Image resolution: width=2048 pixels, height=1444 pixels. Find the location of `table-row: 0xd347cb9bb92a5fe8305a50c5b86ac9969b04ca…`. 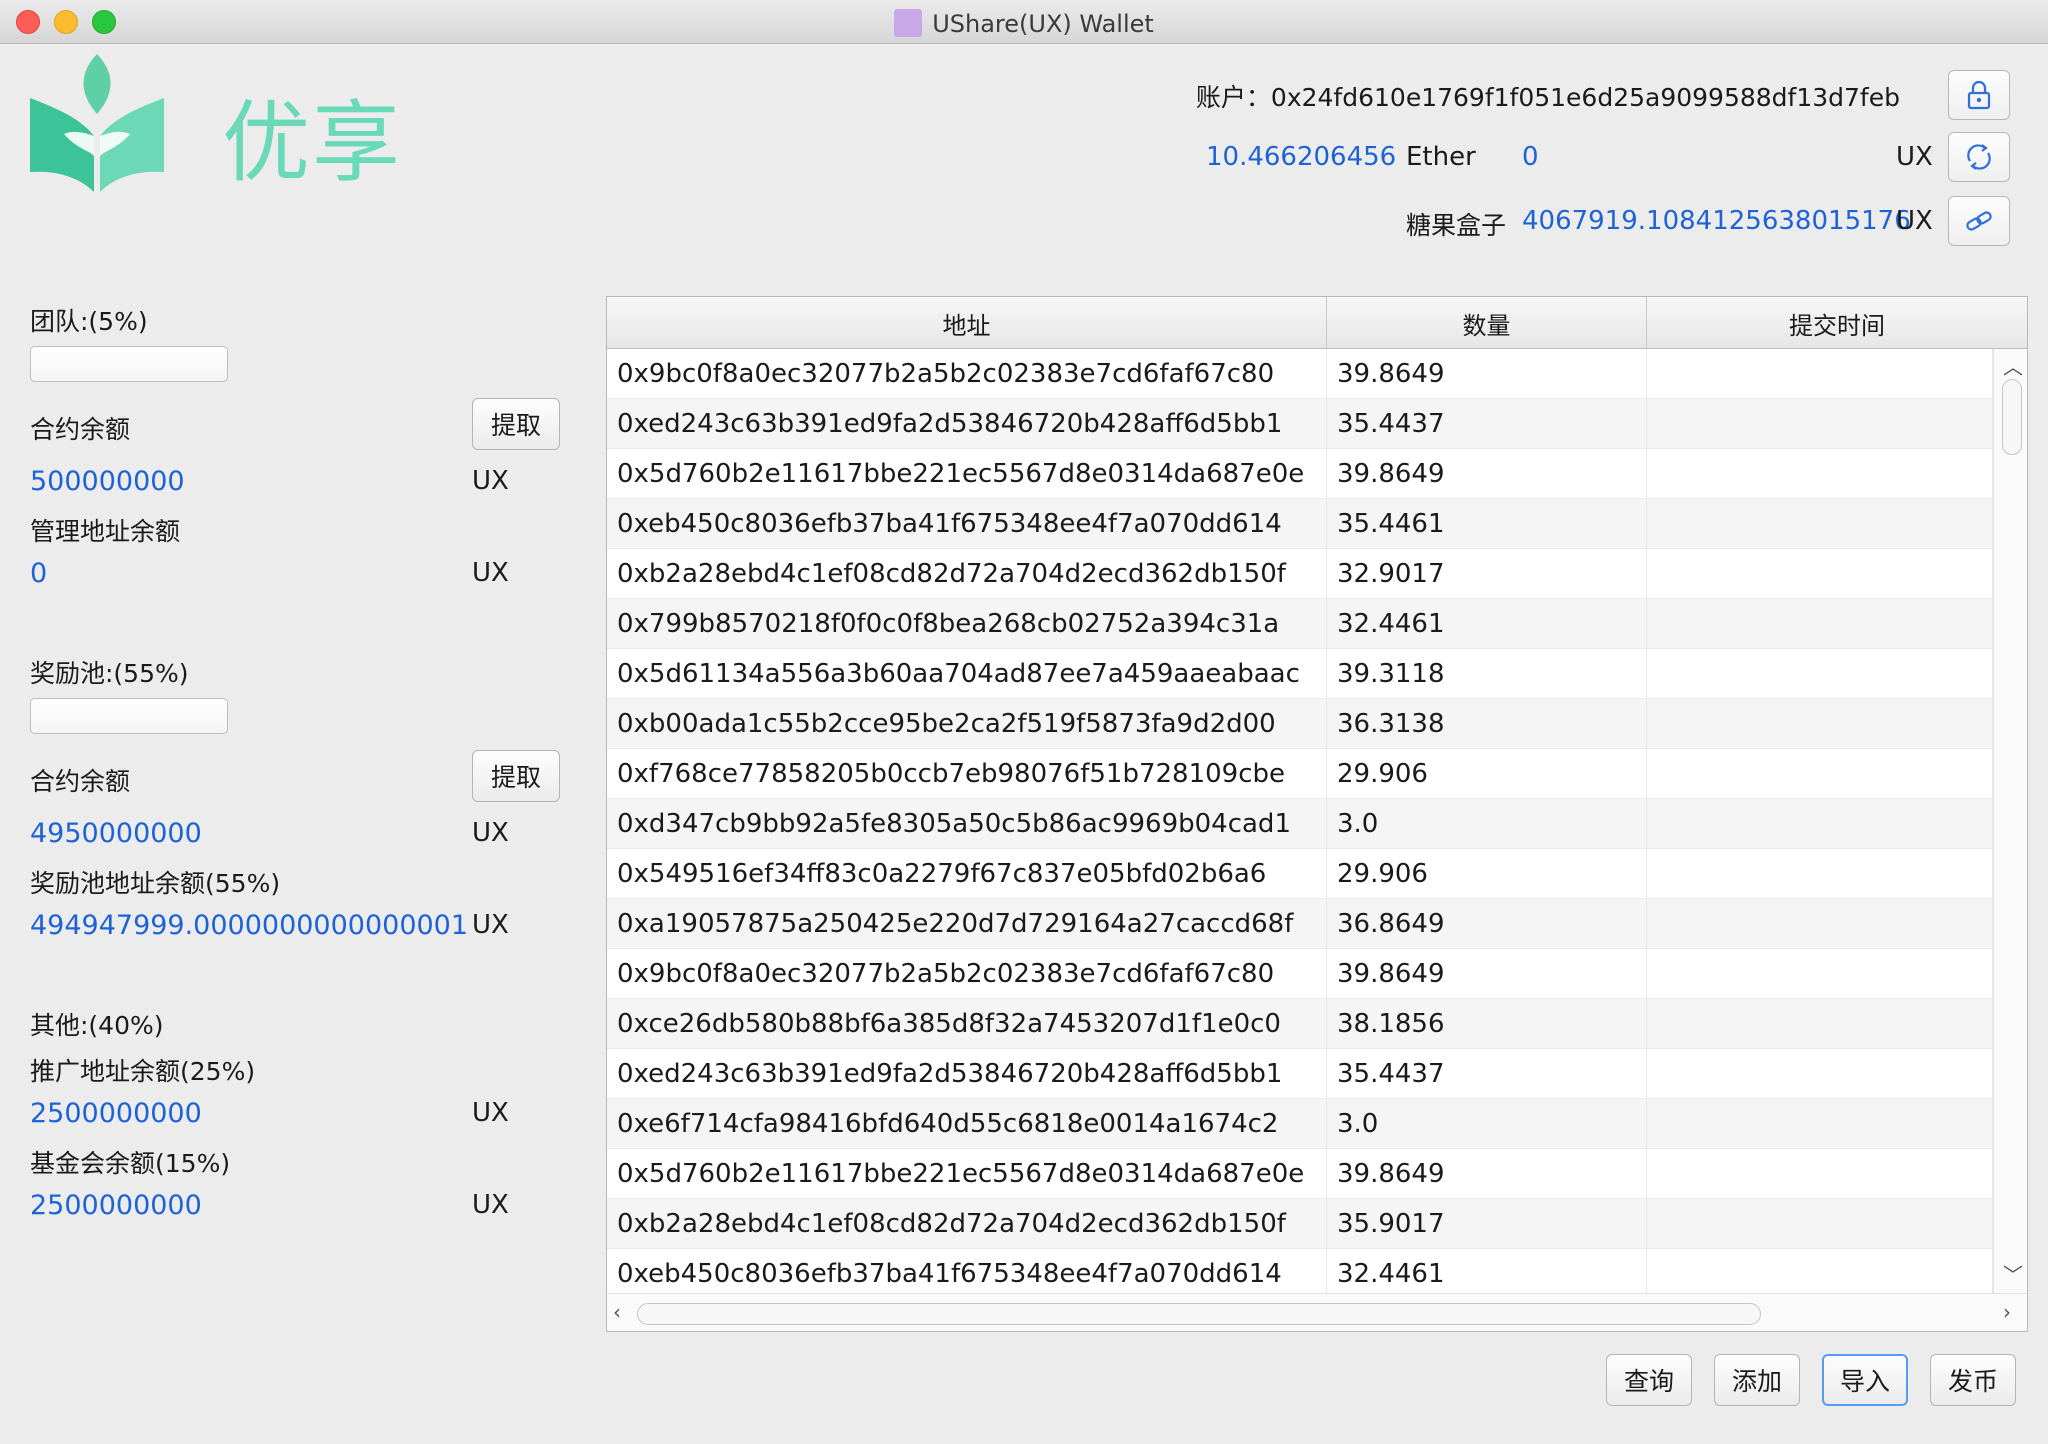

table-row: 0xd347cb9bb92a5fe8305a50c5b86ac9969b04ca… is located at coordinates (1300, 824).